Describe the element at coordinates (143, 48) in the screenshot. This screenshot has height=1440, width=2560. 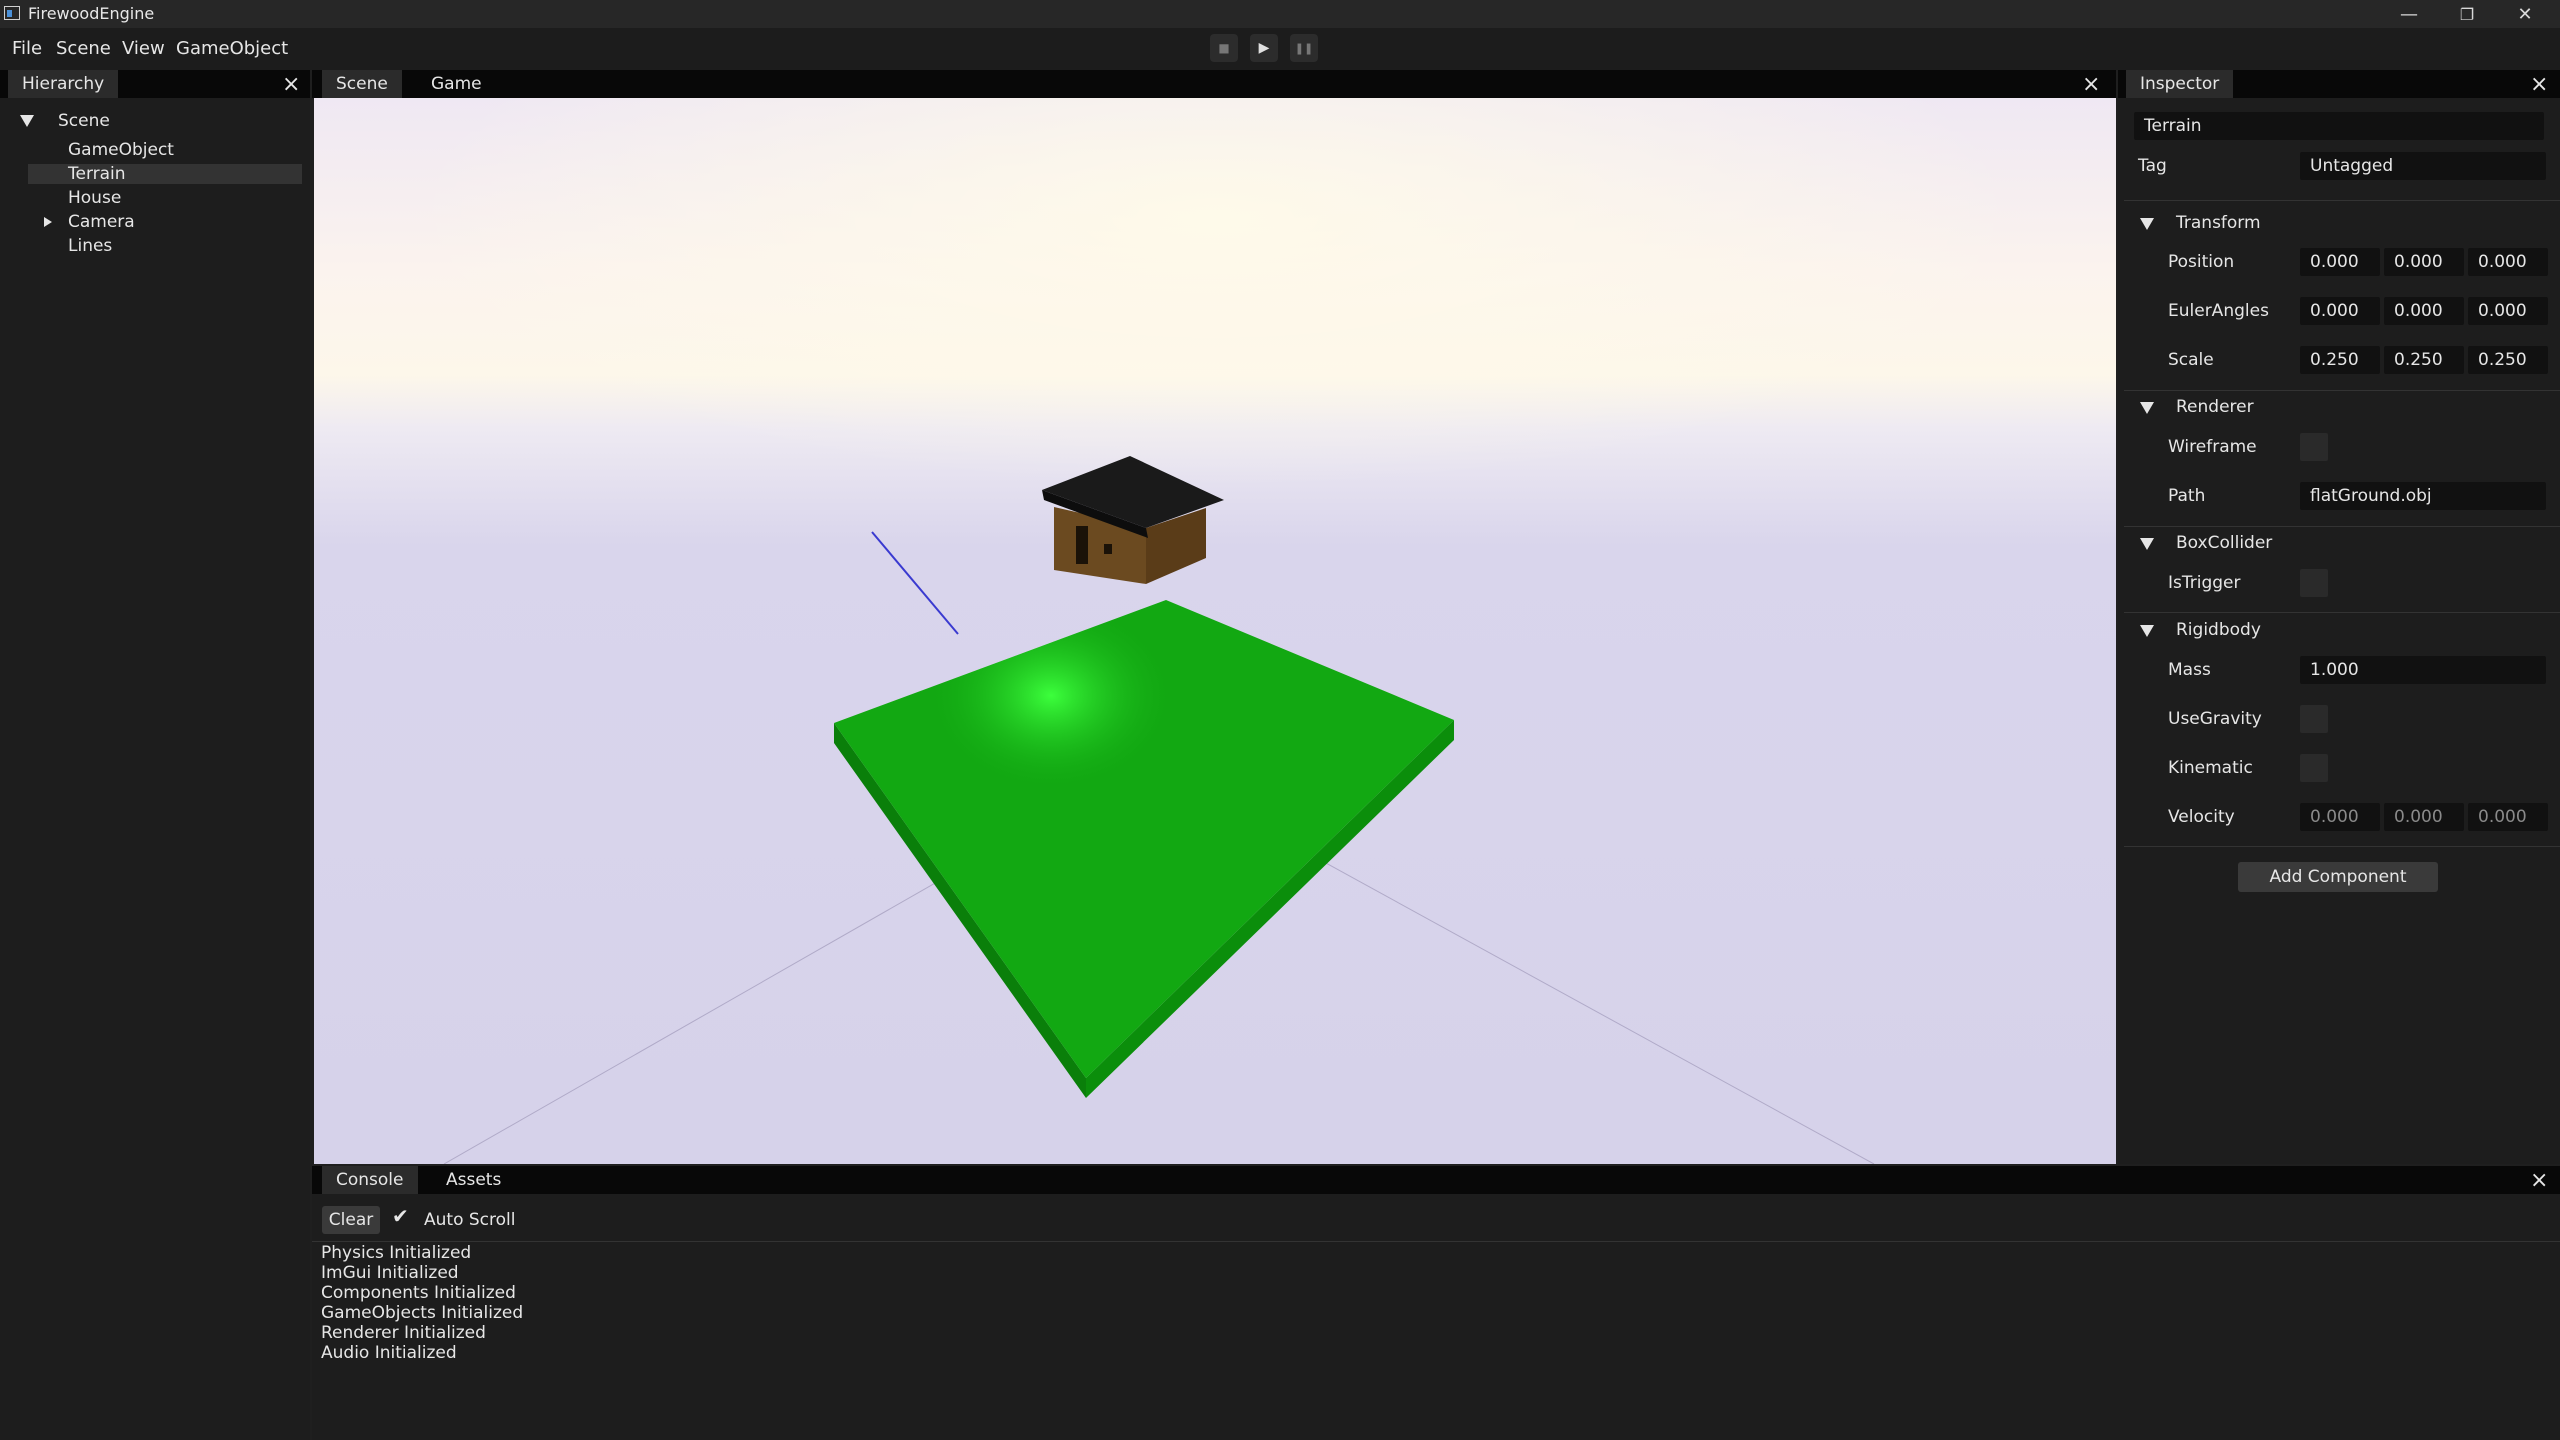
I see `menu-view: View` at that location.